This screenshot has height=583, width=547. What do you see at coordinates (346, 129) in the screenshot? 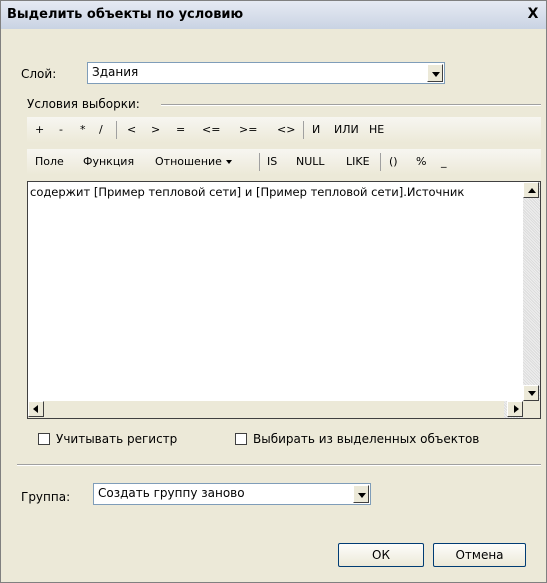
I see `op-or-button: ИЛИ` at bounding box center [346, 129].